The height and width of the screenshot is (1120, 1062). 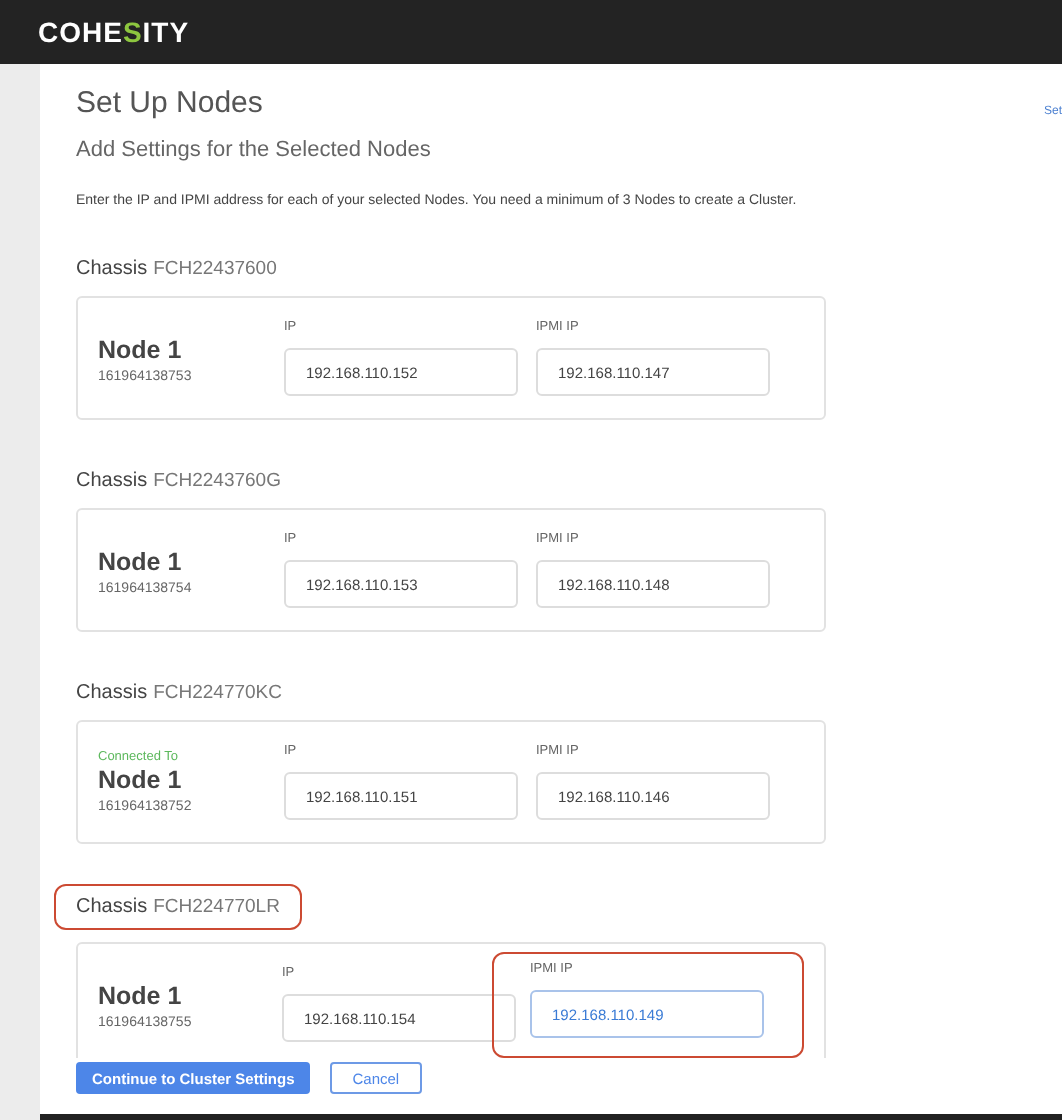 I want to click on chassis-id: FCH224770KC, so click(x=217, y=693).